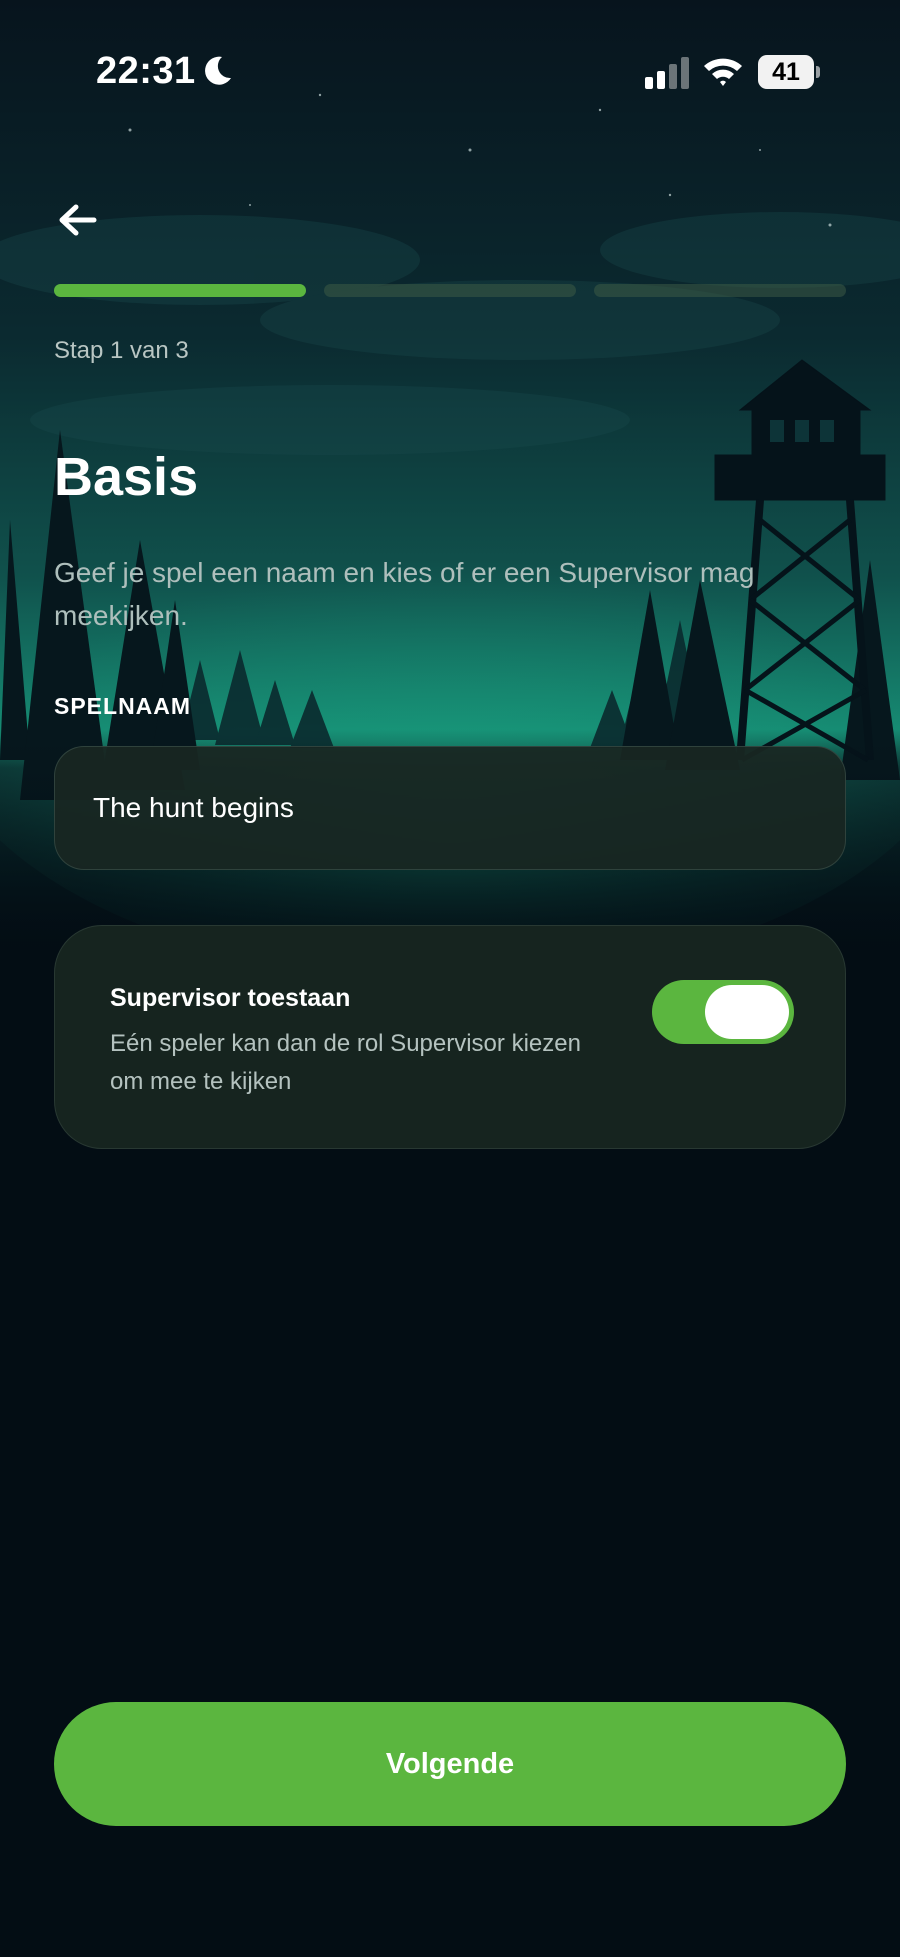 This screenshot has width=900, height=1957. What do you see at coordinates (121, 350) in the screenshot?
I see `step-label: Stap 1 van 3` at bounding box center [121, 350].